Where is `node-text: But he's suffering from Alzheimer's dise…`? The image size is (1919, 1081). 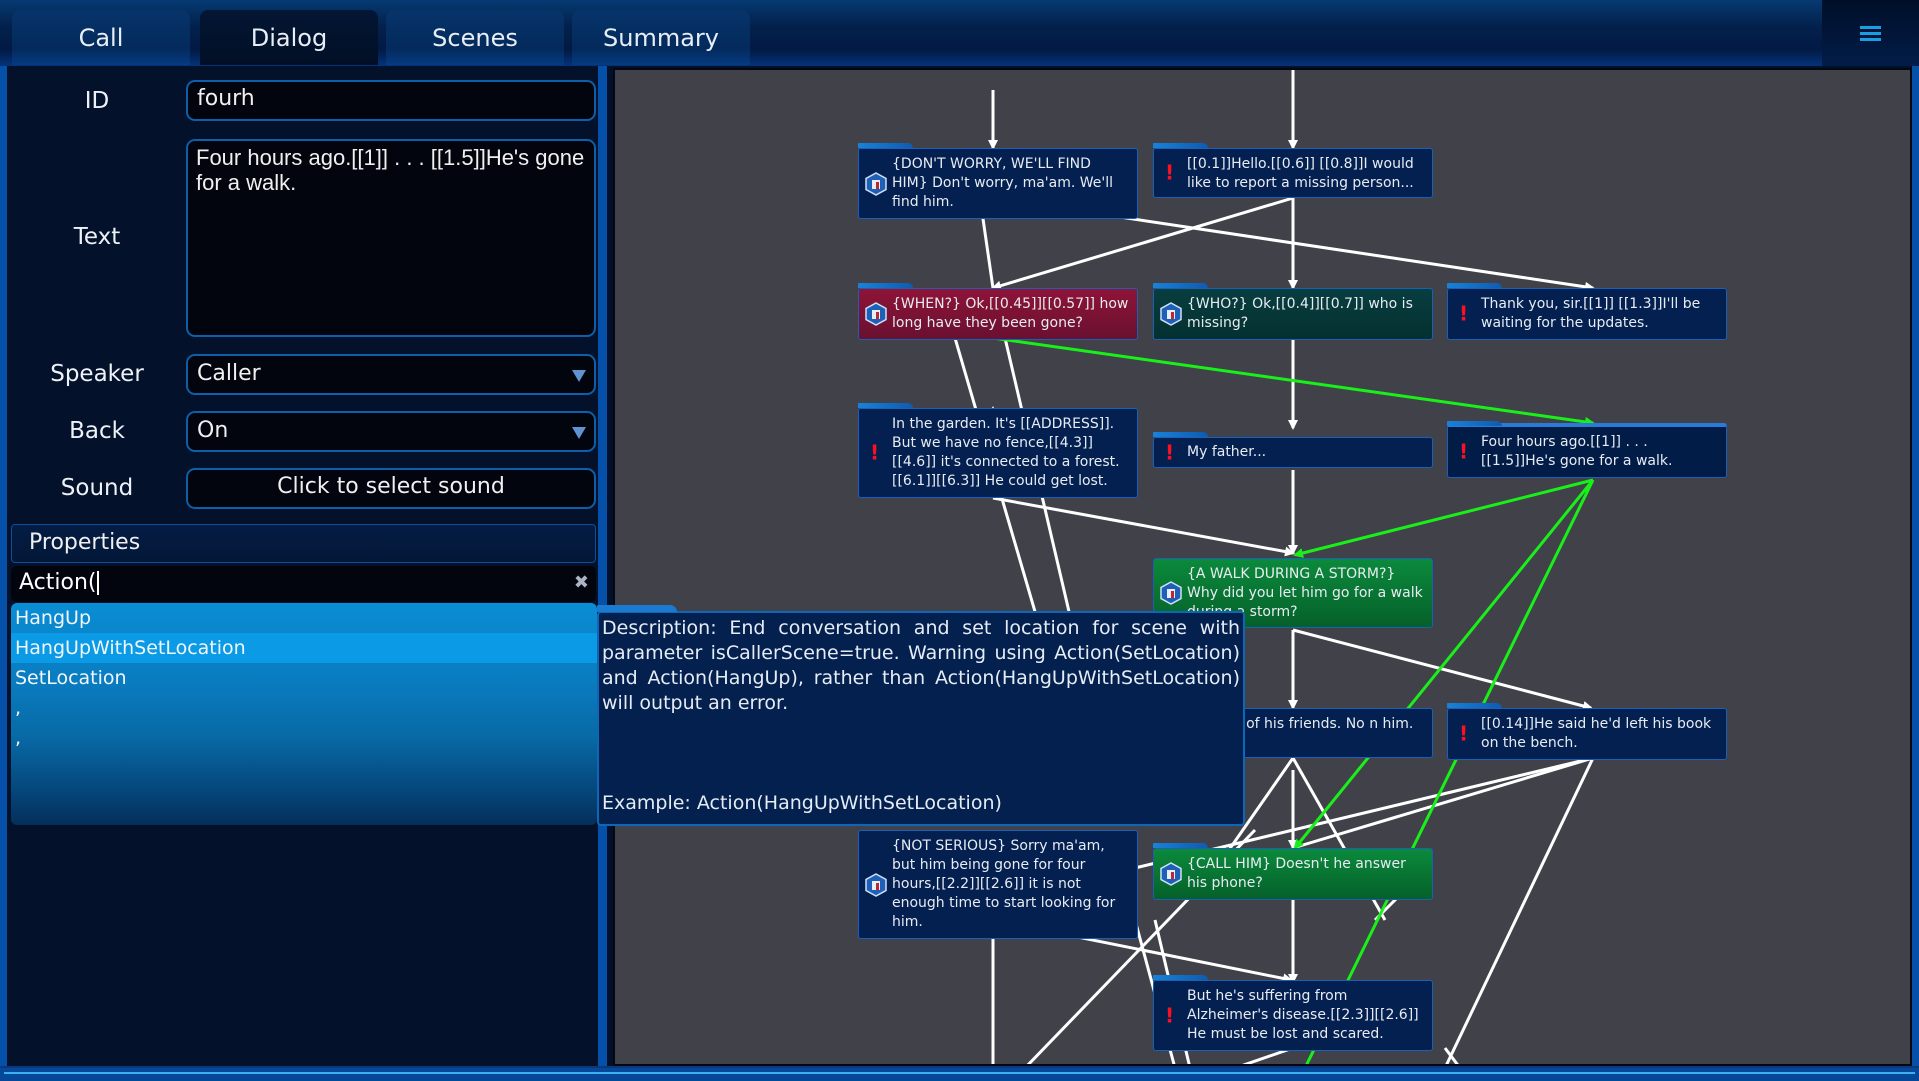
node-text: But he's suffering from Alzheimer's dise… is located at coordinates (1303, 1015).